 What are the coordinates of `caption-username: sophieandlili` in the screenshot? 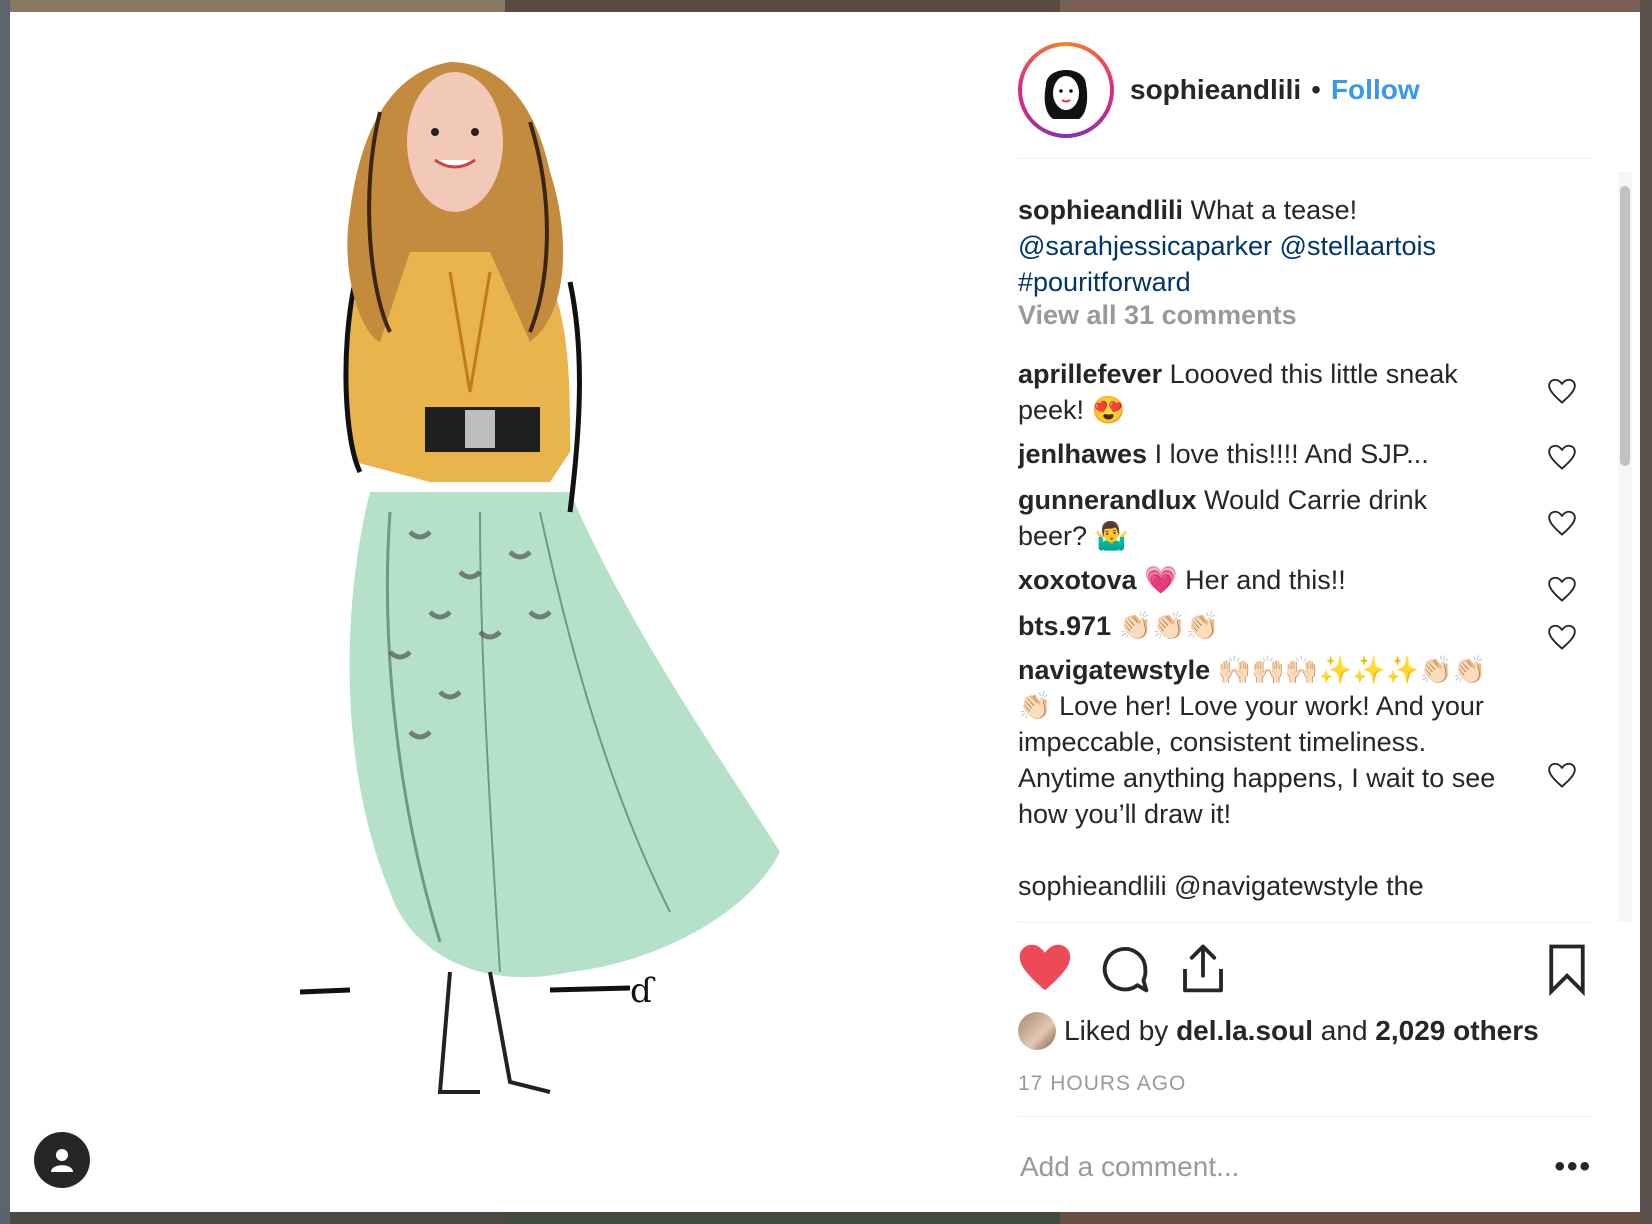 It's located at (1100, 210).